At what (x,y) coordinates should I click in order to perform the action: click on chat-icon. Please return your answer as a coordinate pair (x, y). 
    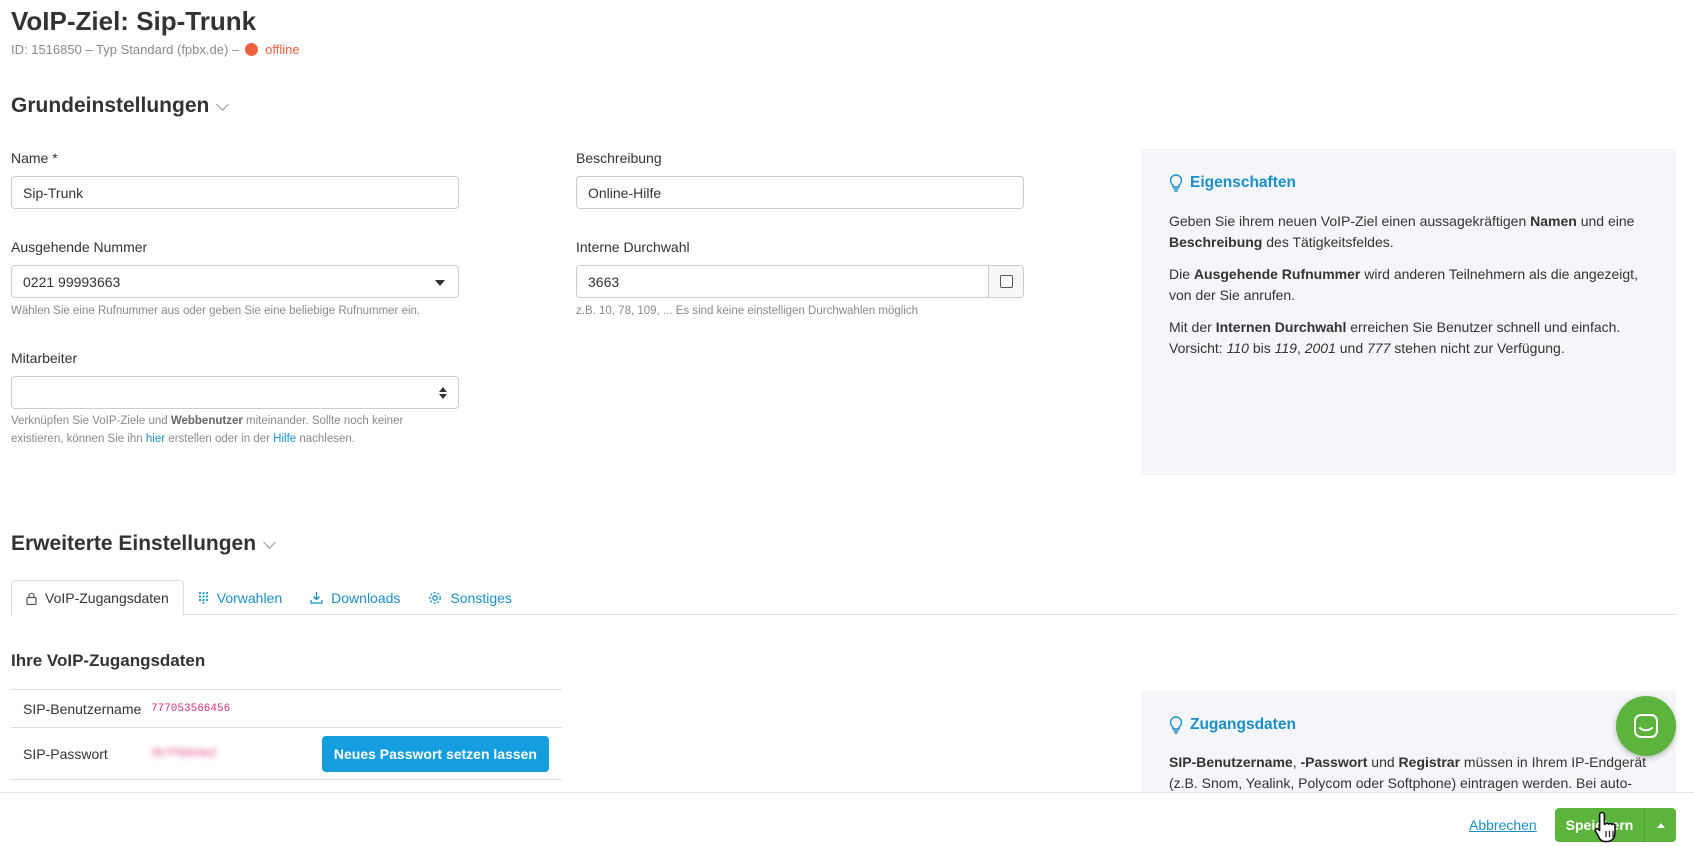
    Looking at the image, I should click on (1646, 726).